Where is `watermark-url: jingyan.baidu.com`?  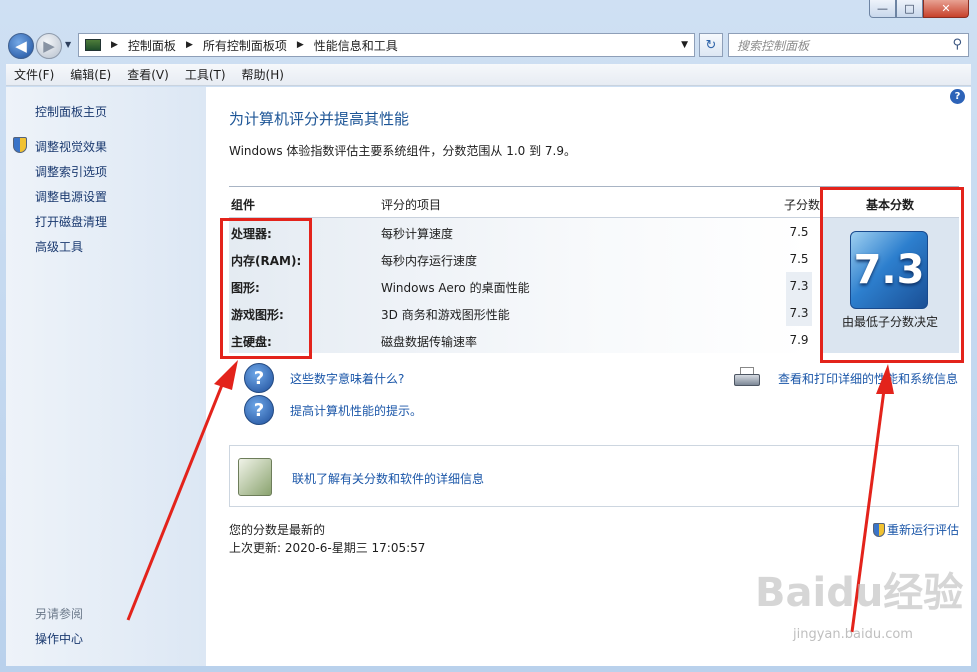
watermark-url: jingyan.baidu.com is located at coordinates (853, 634).